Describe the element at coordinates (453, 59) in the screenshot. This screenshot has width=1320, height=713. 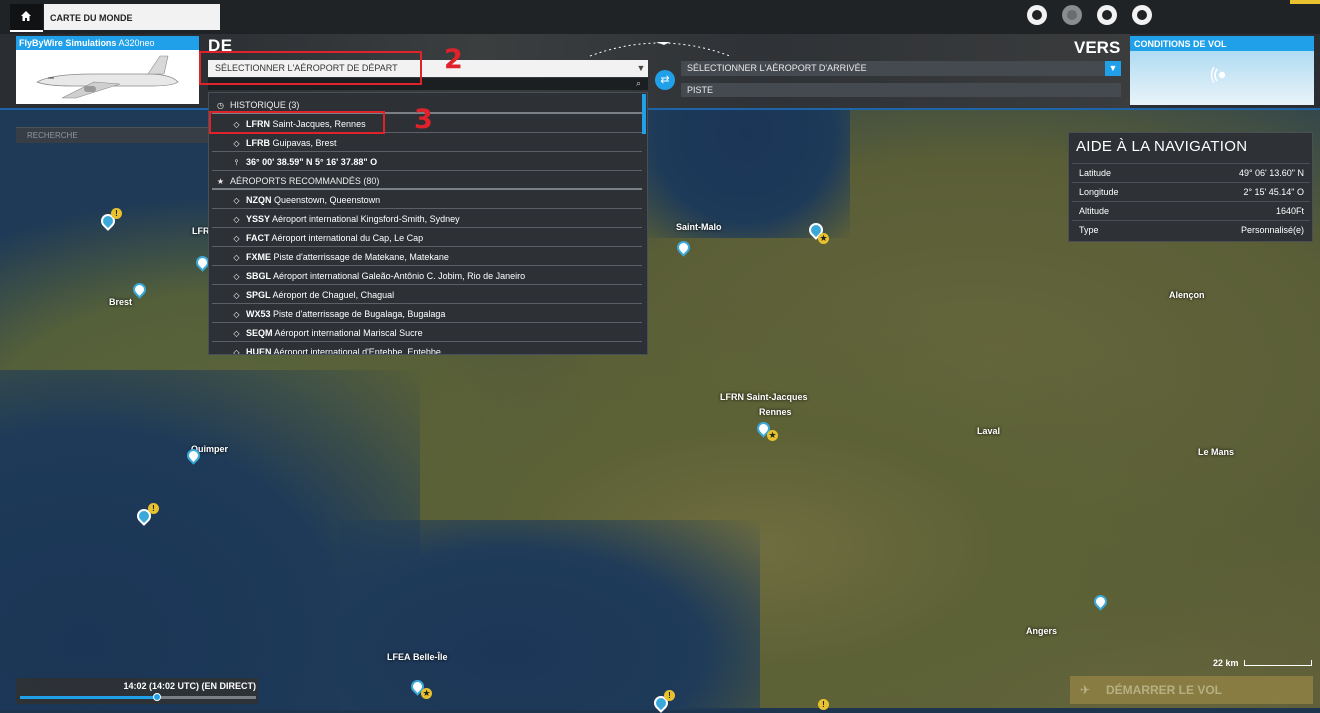
I see `annotation-number-2: 2` at that location.